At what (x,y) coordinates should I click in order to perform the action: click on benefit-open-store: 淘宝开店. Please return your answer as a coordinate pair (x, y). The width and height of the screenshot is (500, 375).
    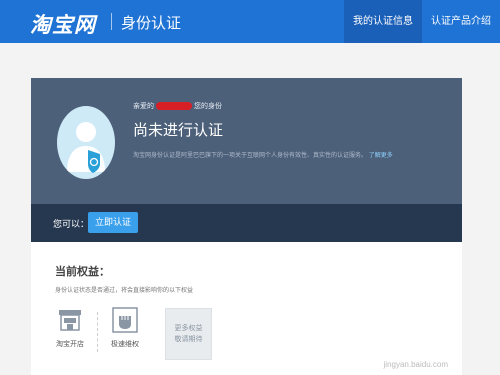
    Looking at the image, I should click on (70, 327).